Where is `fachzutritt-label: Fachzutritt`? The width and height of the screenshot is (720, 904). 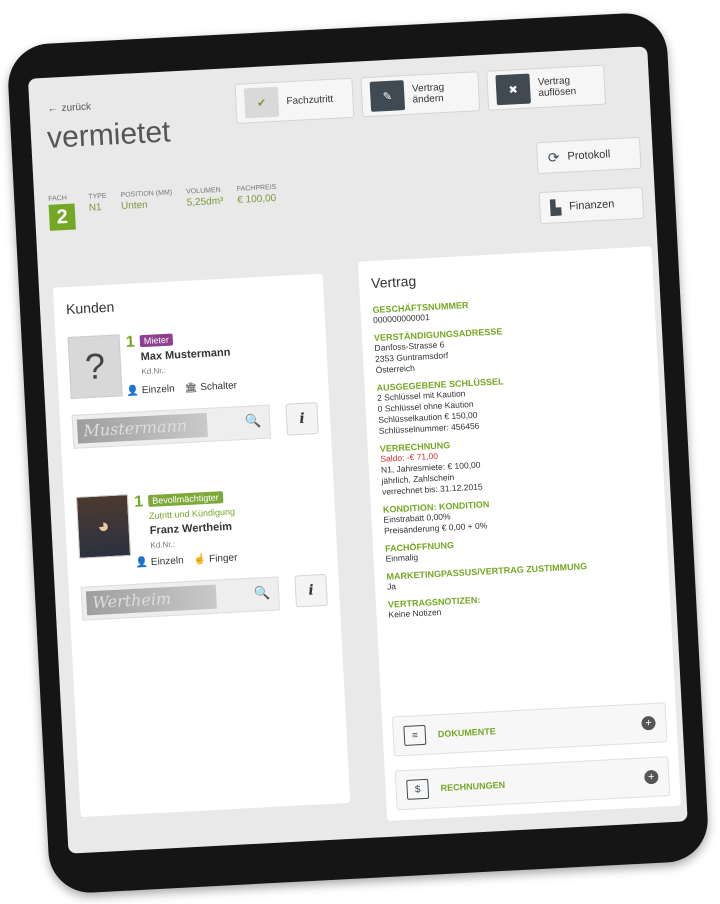
fachzutritt-label: Fachzutritt is located at coordinates (310, 100).